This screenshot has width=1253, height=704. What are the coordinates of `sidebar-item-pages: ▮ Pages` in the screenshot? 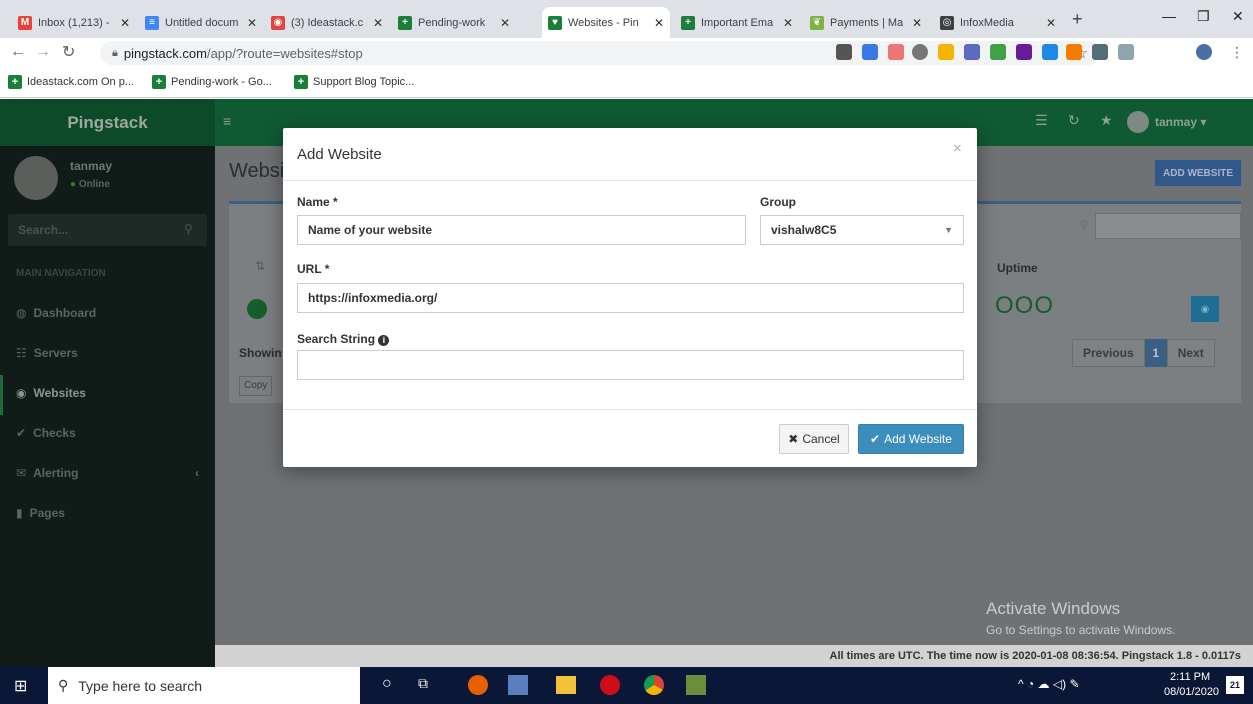 It's located at (40, 513).